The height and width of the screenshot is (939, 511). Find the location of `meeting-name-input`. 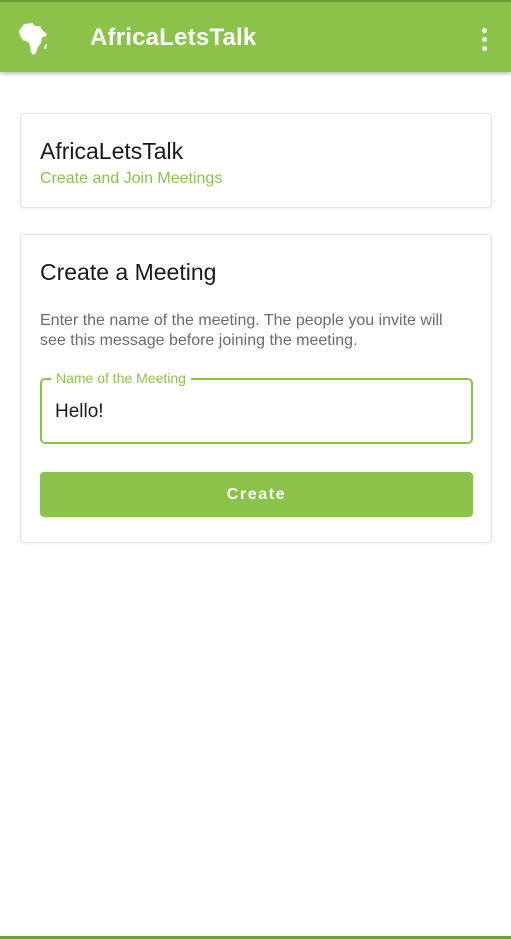

meeting-name-input is located at coordinates (255, 412).